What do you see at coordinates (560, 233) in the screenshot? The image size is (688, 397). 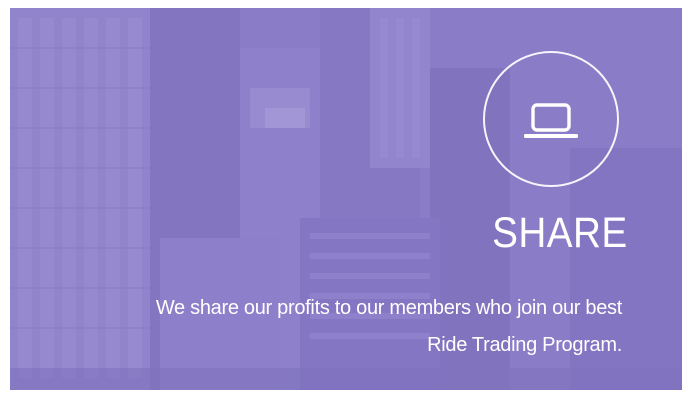 I see `feature-title: SHARE` at bounding box center [560, 233].